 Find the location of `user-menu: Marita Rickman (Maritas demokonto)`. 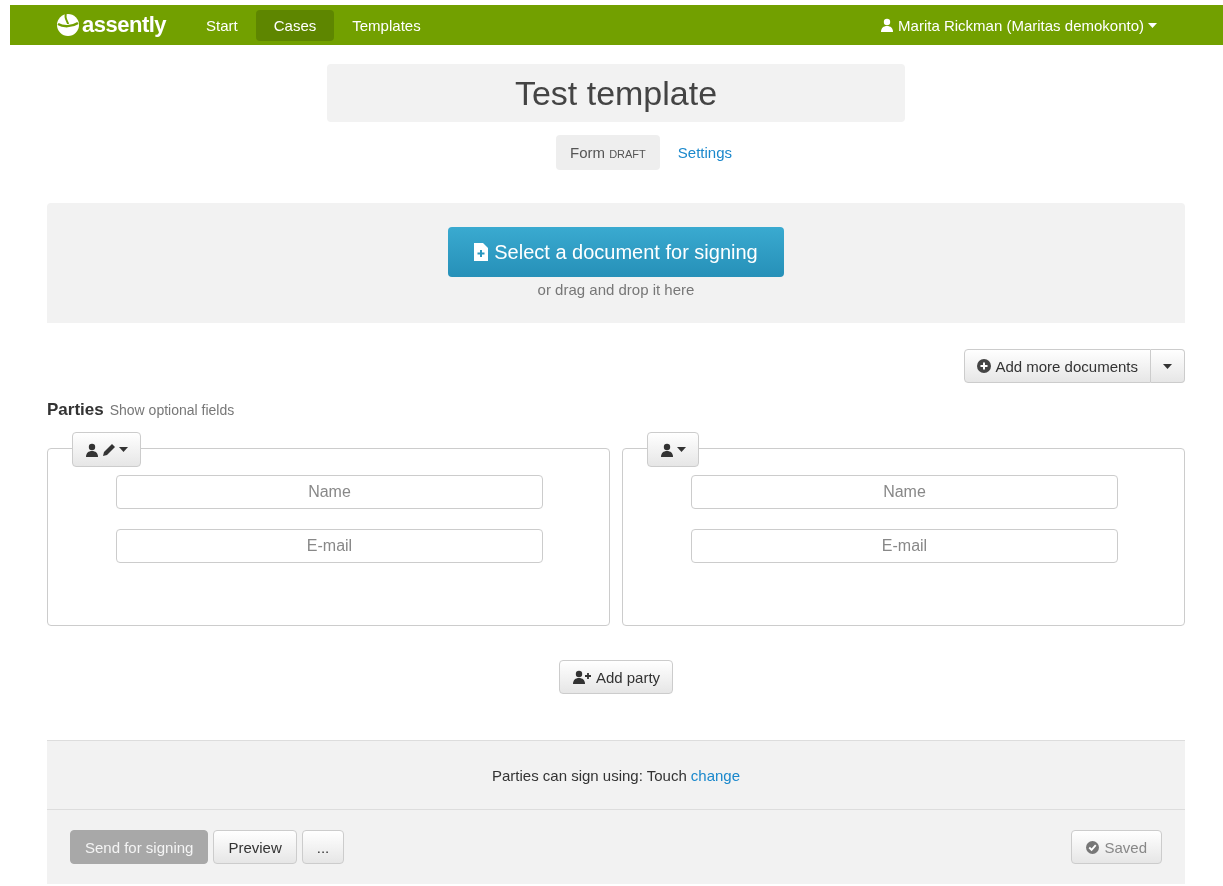

user-menu: Marita Rickman (Maritas demokonto) is located at coordinates (1018, 25).